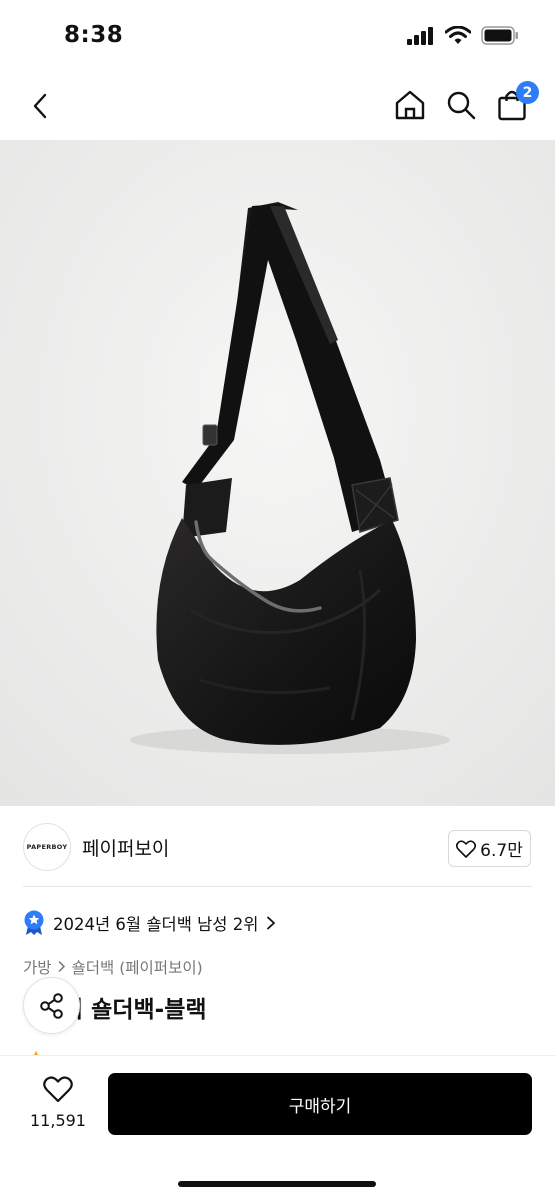  Describe the element at coordinates (527, 92) in the screenshot. I see `cart-count-badge: 2` at that location.